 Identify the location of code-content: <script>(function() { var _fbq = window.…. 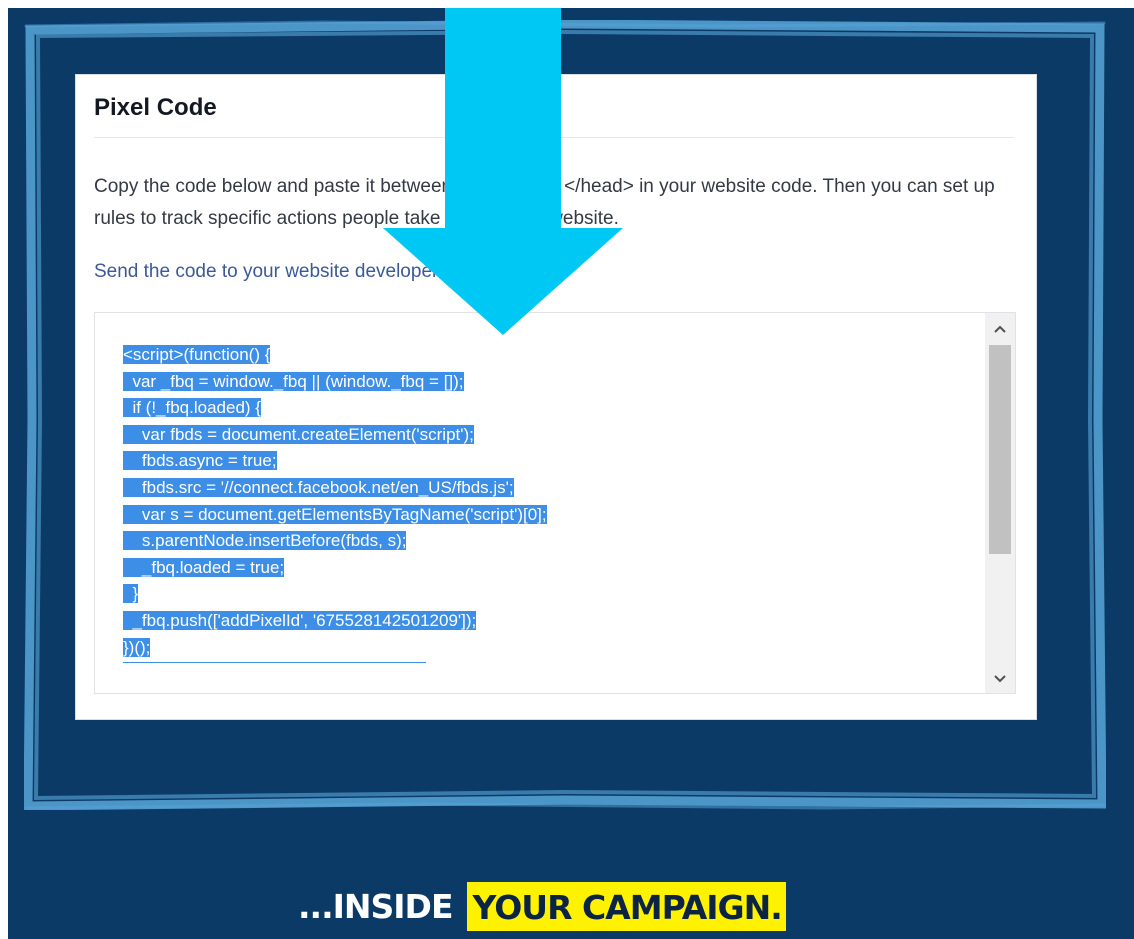
(335, 501).